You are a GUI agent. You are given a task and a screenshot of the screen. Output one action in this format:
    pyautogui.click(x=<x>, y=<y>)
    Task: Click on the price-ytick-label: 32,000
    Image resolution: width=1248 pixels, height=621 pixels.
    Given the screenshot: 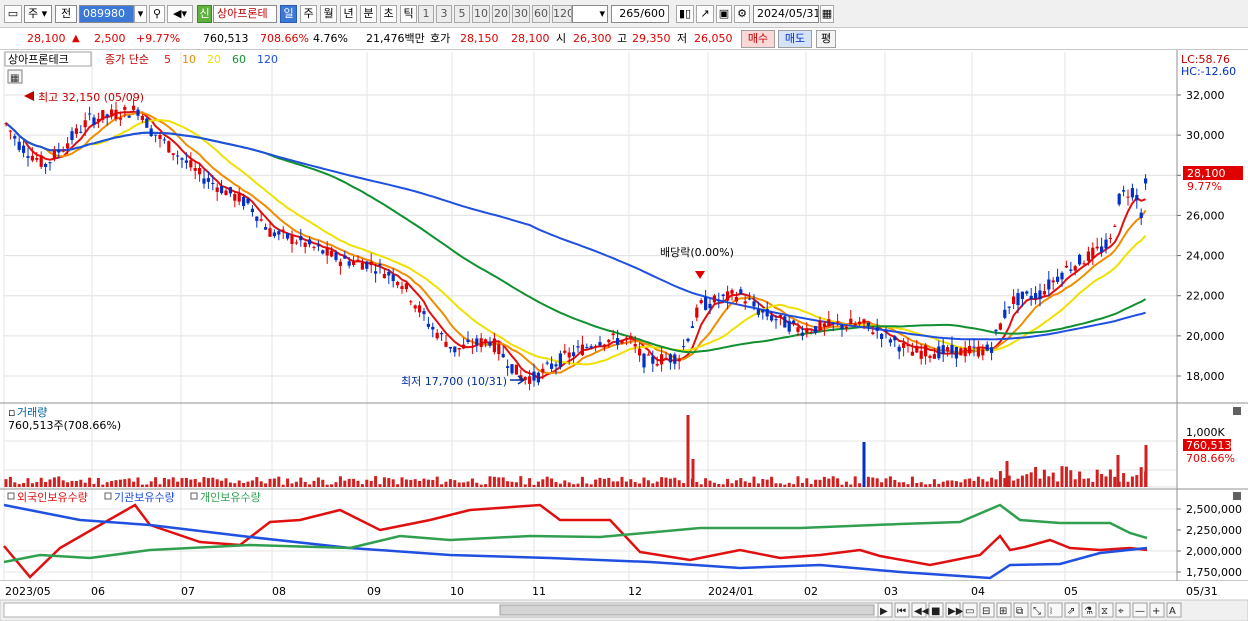 What is the action you would take?
    pyautogui.click(x=1205, y=95)
    